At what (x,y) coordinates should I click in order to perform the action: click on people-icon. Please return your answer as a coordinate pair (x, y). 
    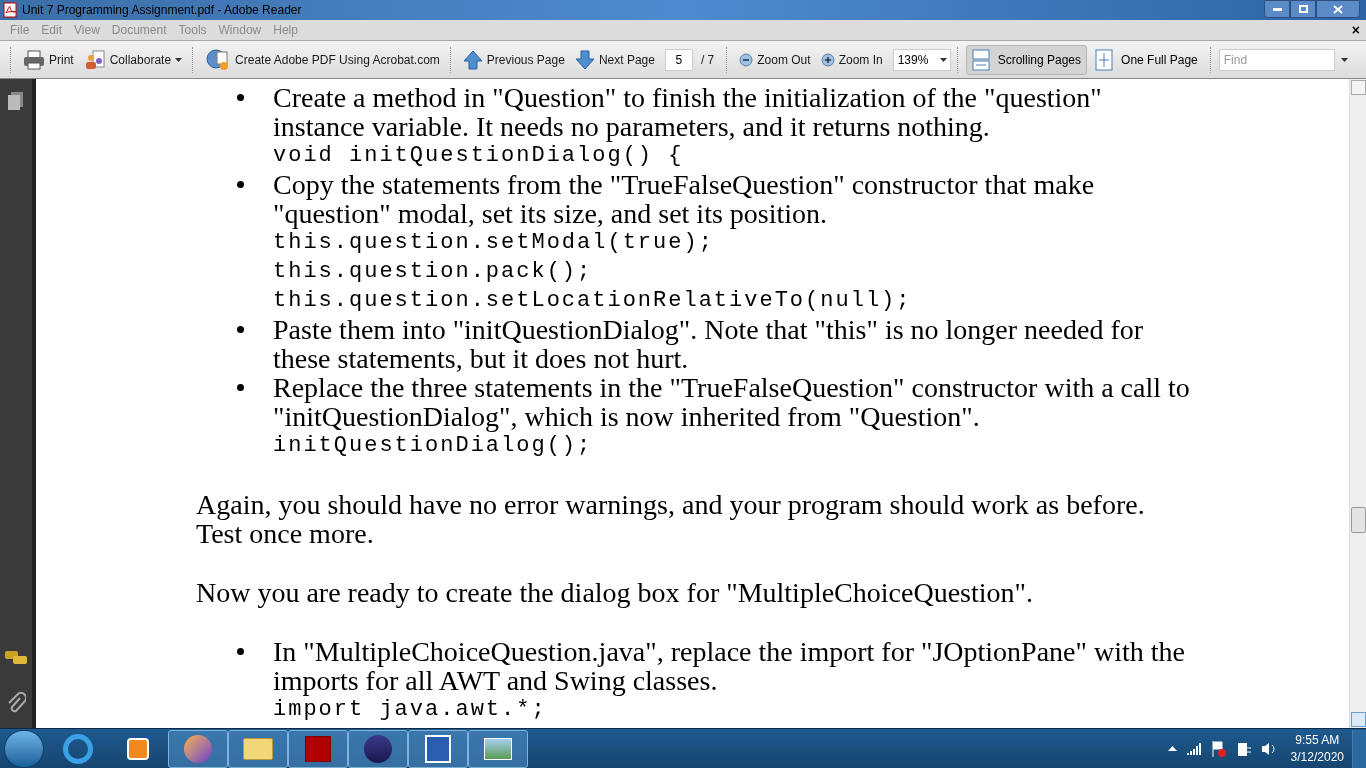
    Looking at the image, I should click on (94, 59).